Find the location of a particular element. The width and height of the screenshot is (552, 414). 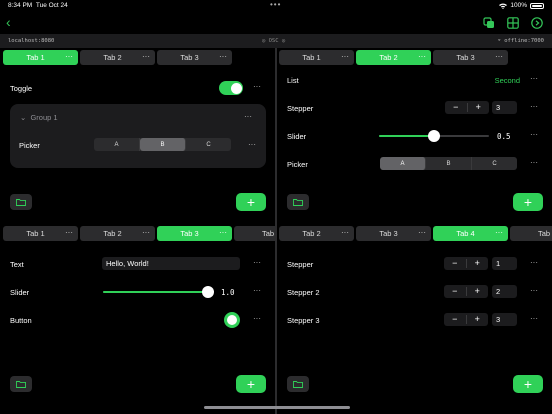

grid-layout-icon is located at coordinates (513, 23).